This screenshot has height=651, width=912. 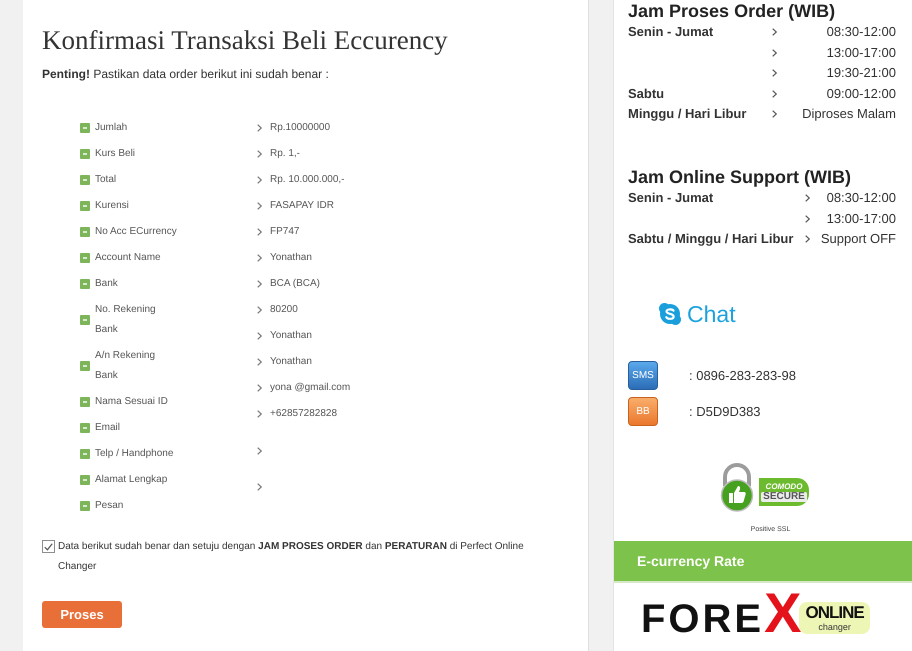 I want to click on field-value: Rp. 1,-, so click(x=285, y=154).